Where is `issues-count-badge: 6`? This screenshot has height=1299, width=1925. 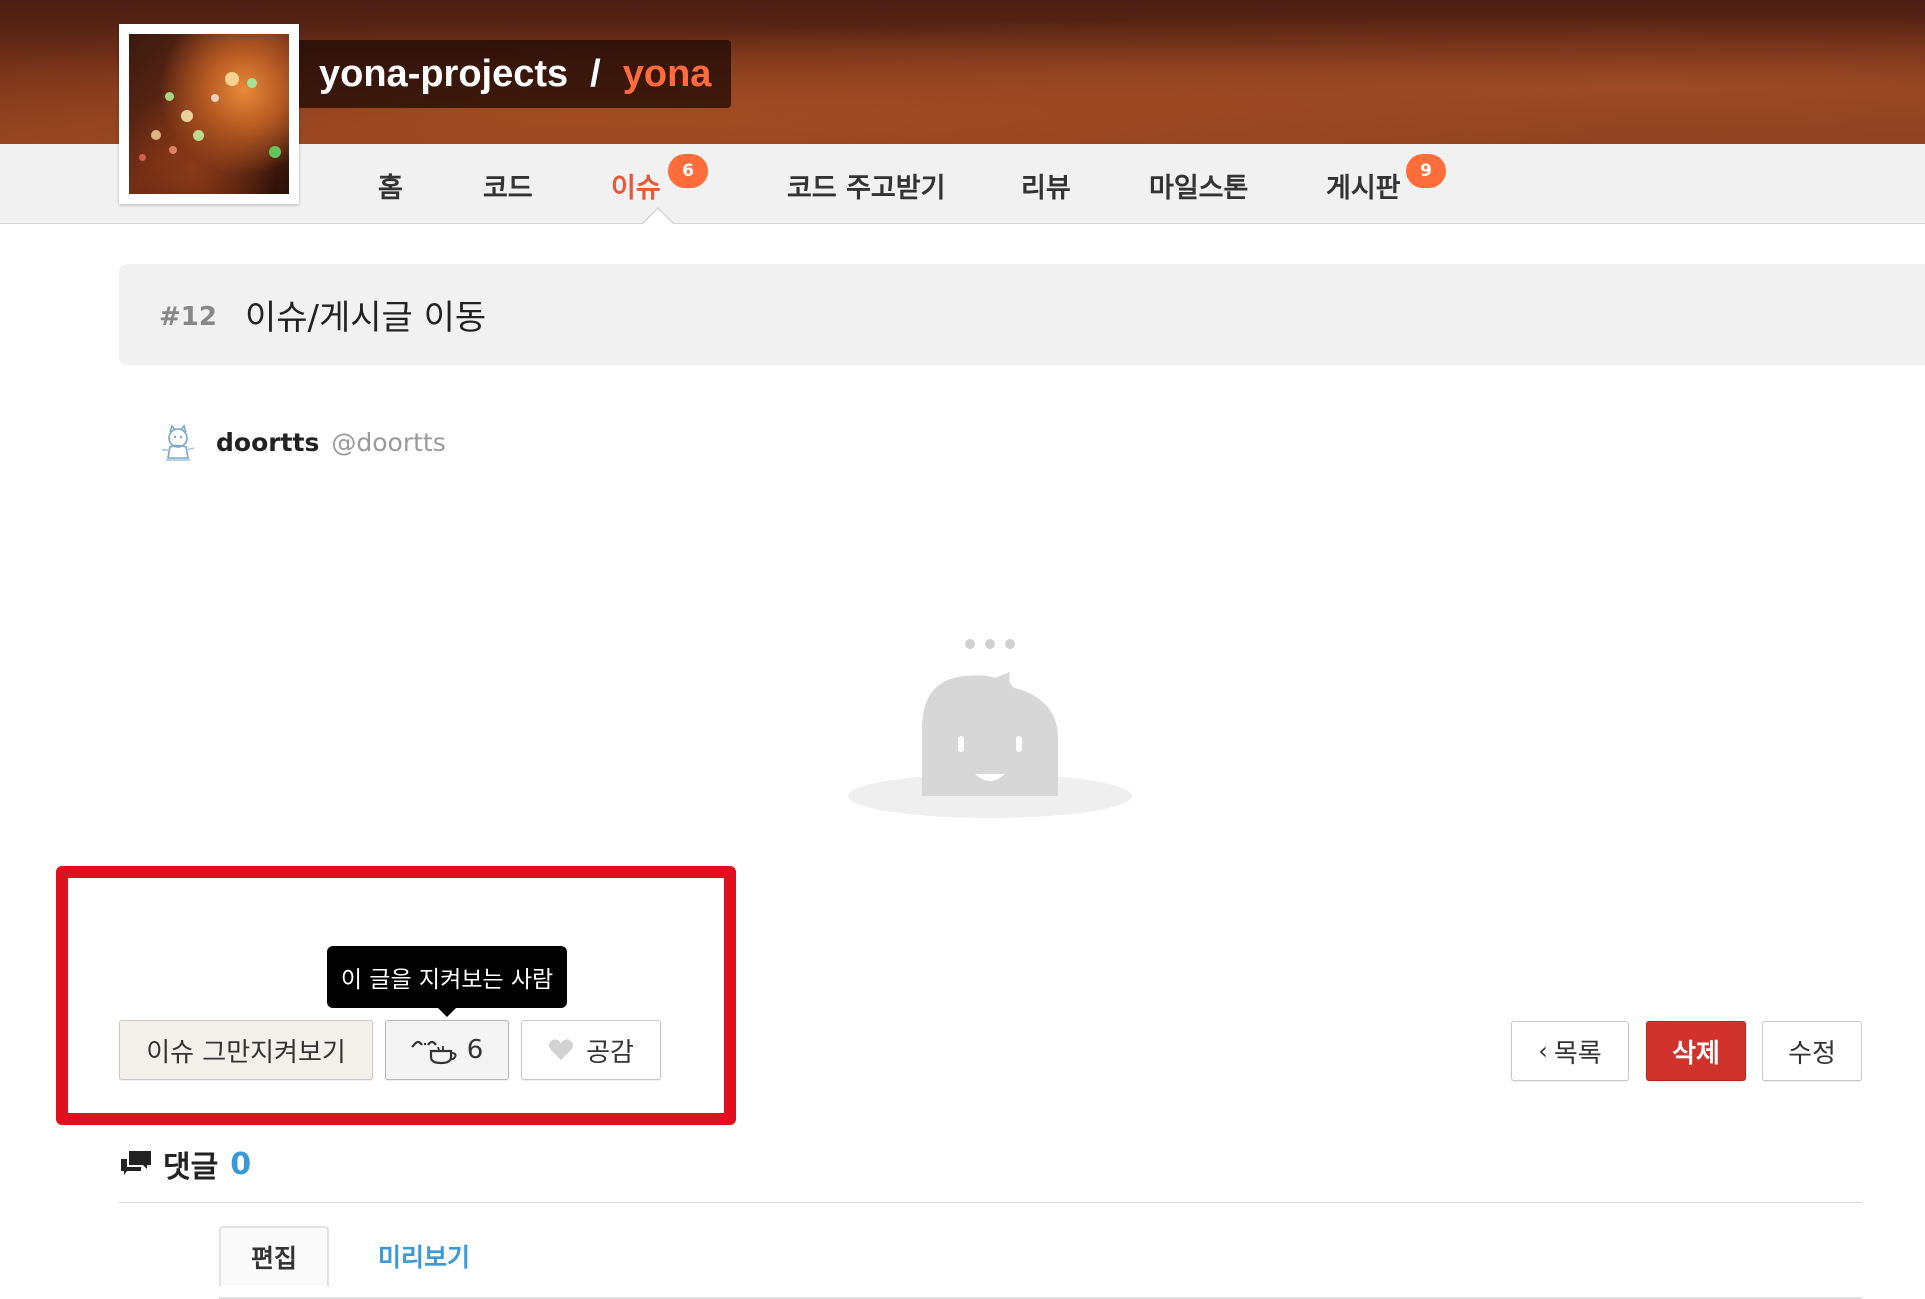 issues-count-badge: 6 is located at coordinates (688, 171).